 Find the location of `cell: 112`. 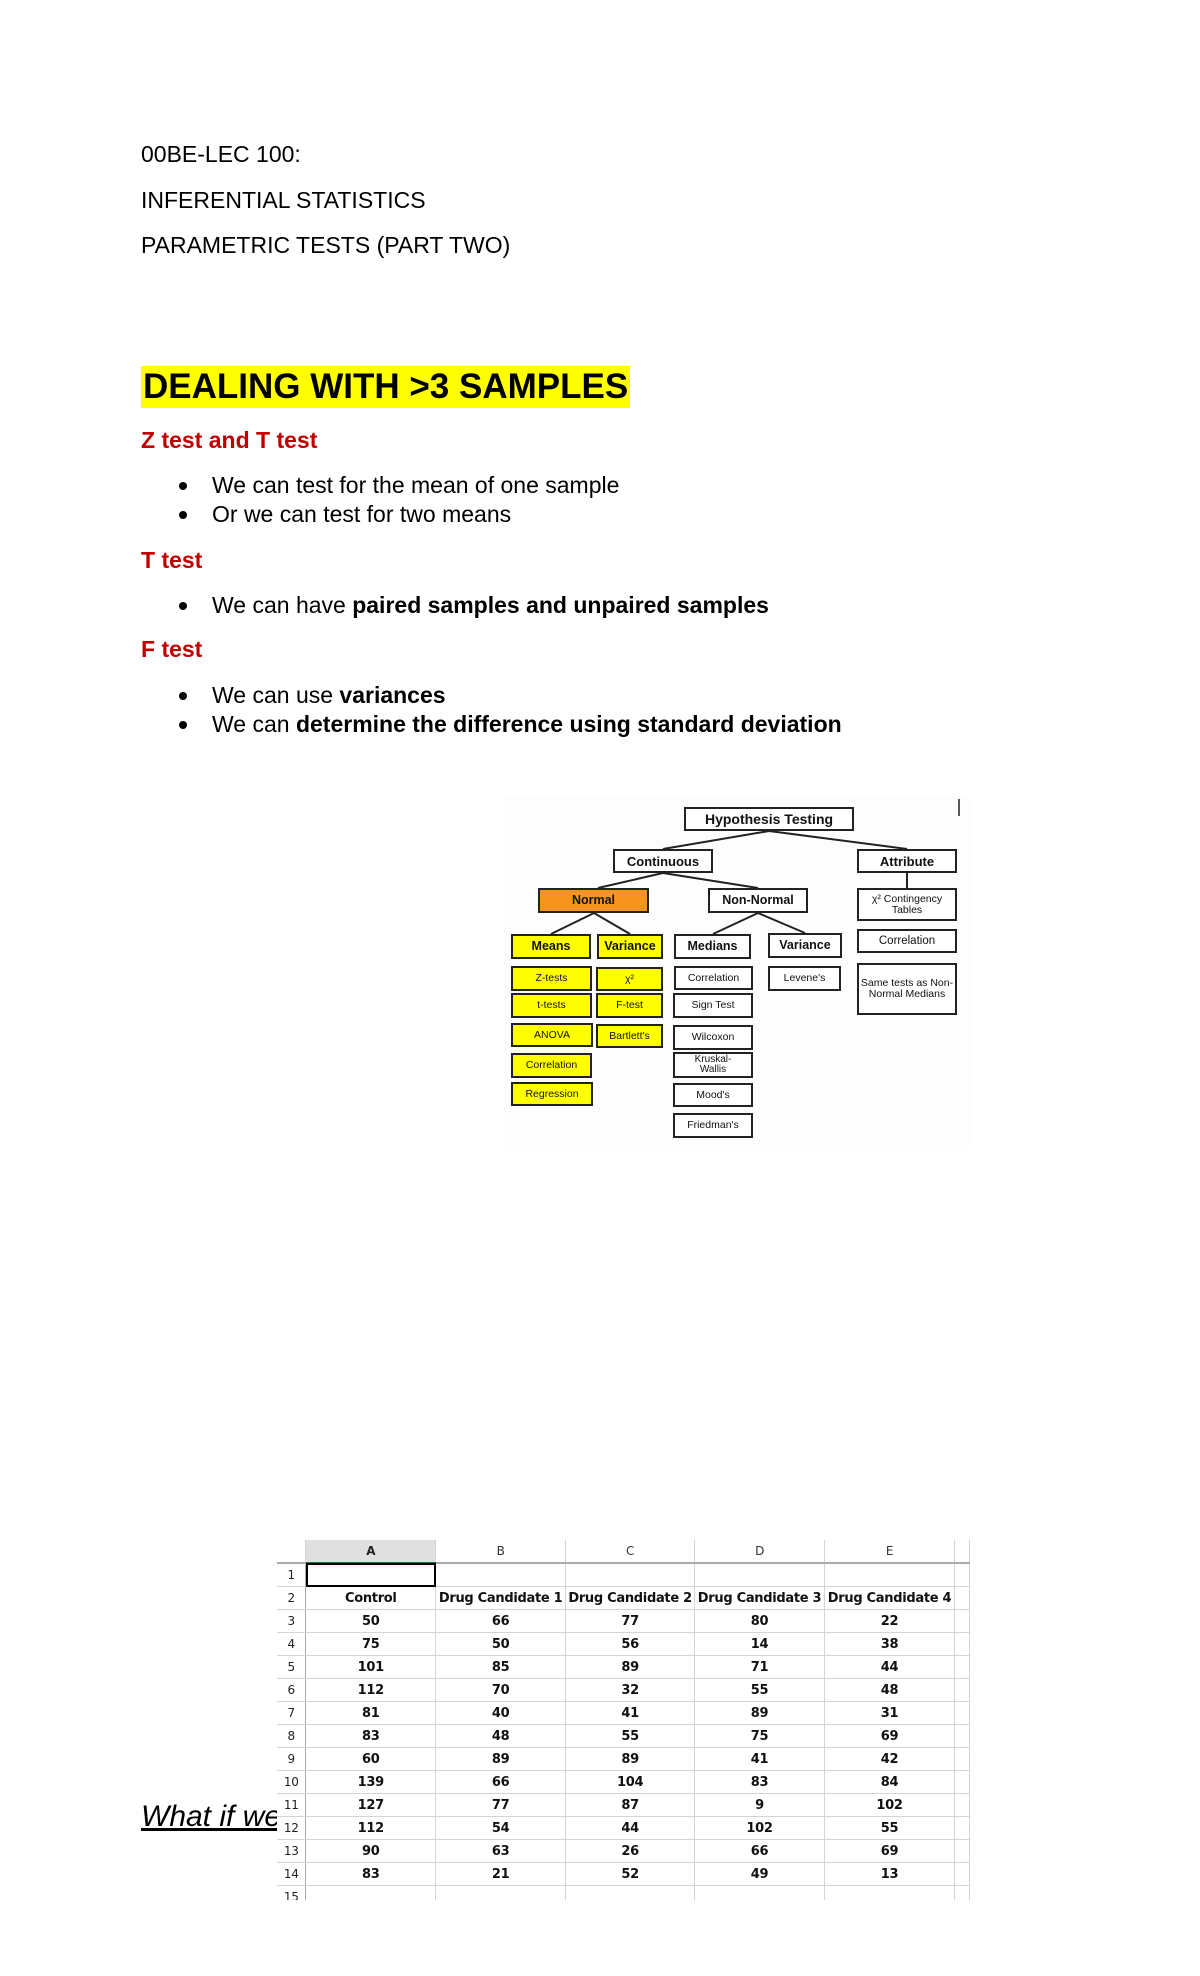

cell: 112 is located at coordinates (371, 1690).